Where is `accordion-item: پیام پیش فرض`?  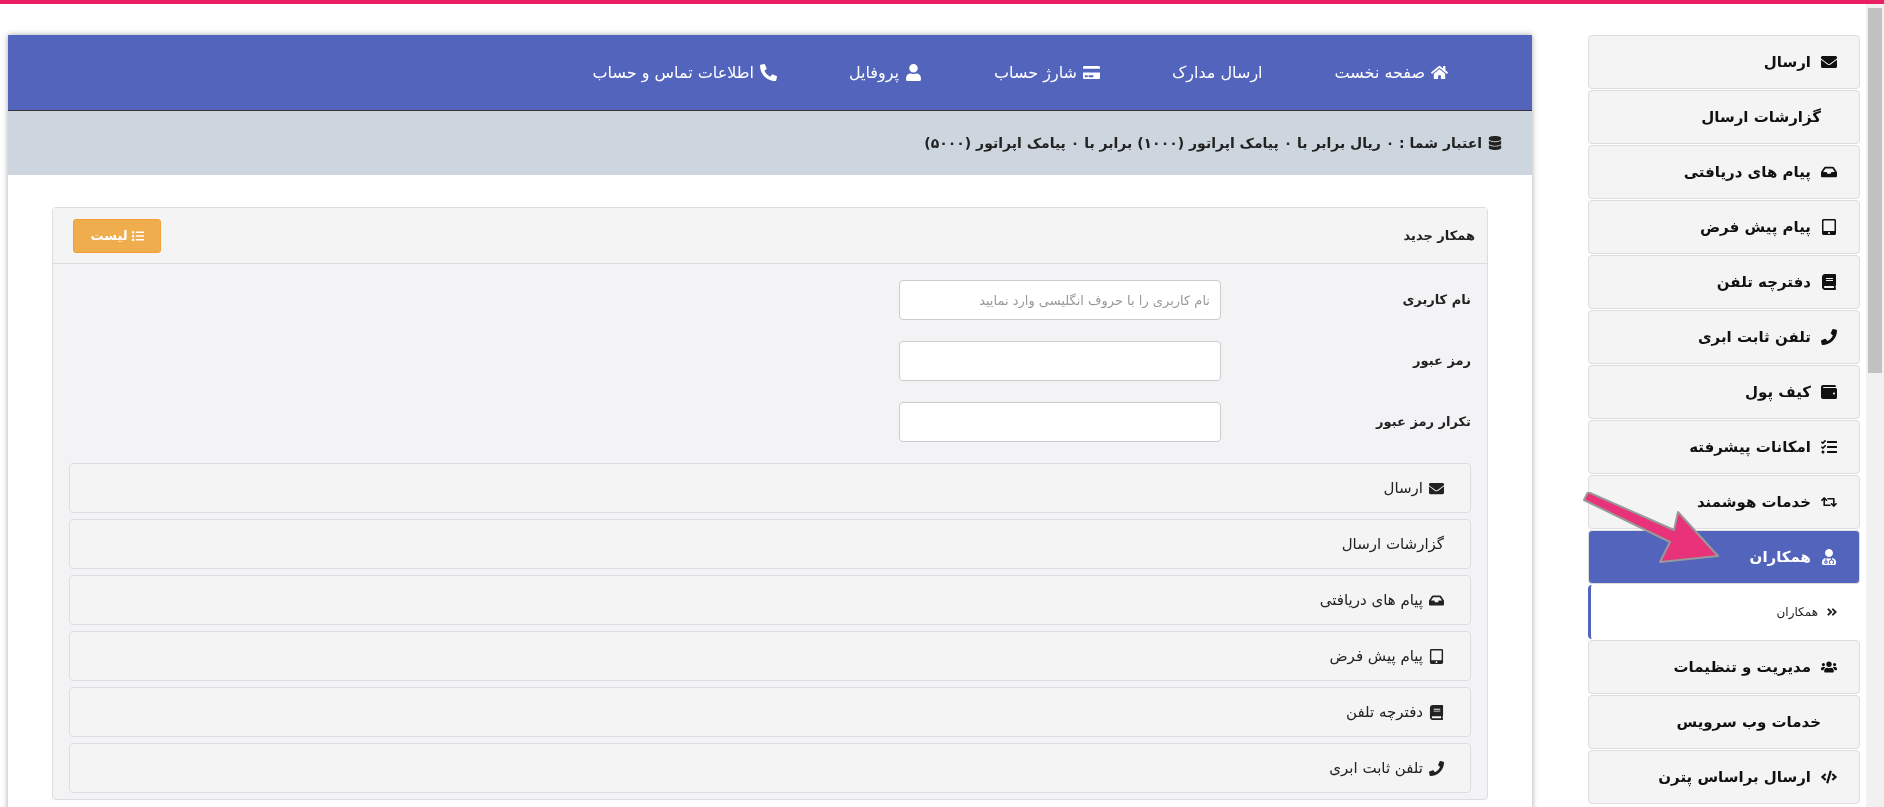 accordion-item: پیام پیش فرض is located at coordinates (770, 656).